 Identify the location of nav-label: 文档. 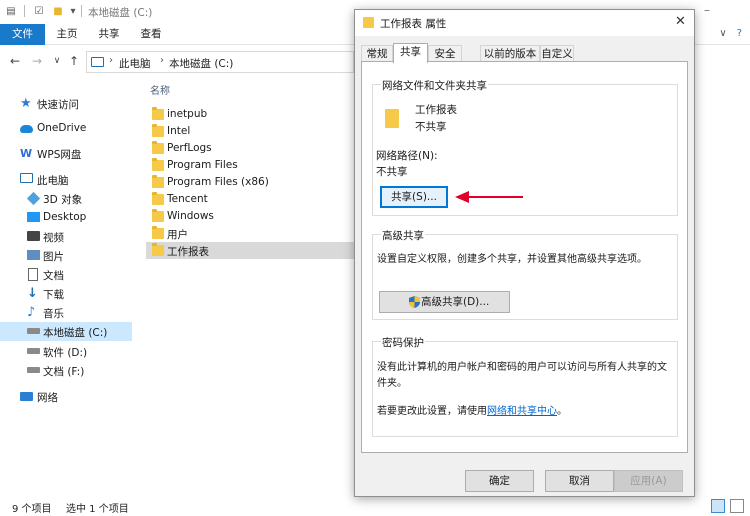
(53, 276).